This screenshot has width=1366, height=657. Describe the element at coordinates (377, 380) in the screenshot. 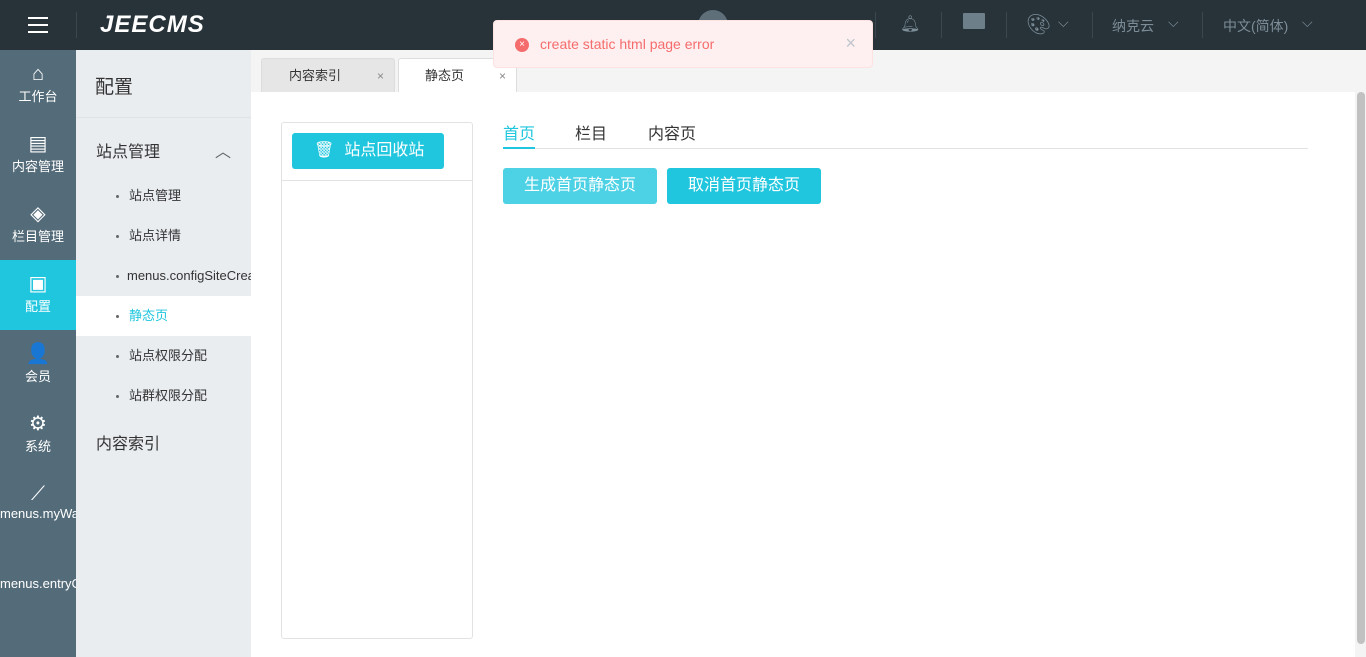

I see `site-tree-panel: 🗑︎ 站点回收站` at that location.